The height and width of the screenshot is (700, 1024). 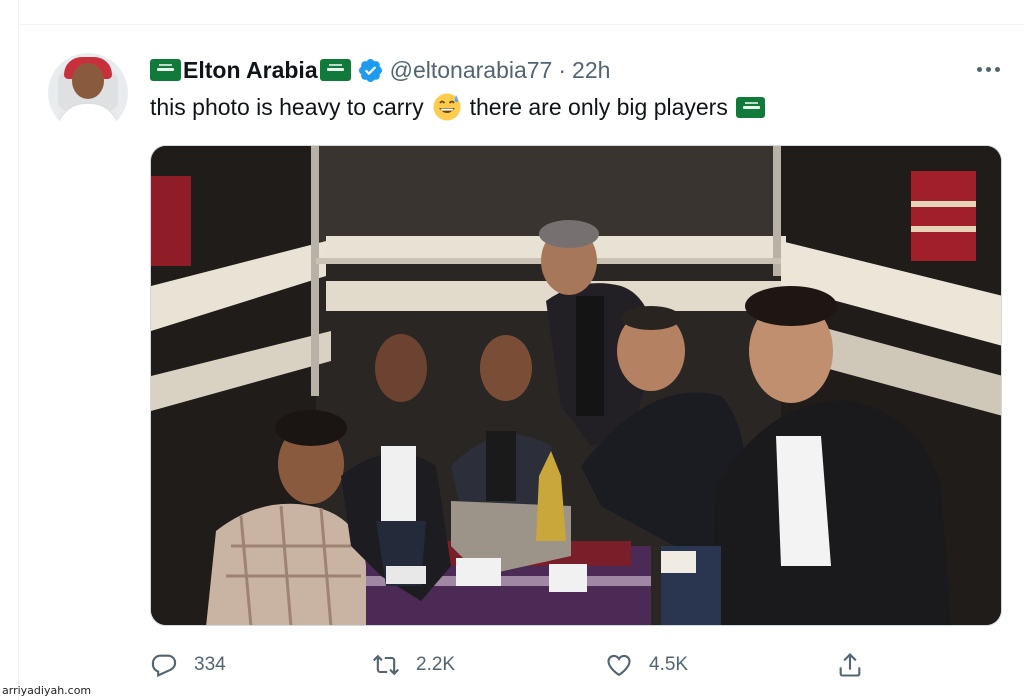 I want to click on retweet-count: 2.2K, so click(x=436, y=664).